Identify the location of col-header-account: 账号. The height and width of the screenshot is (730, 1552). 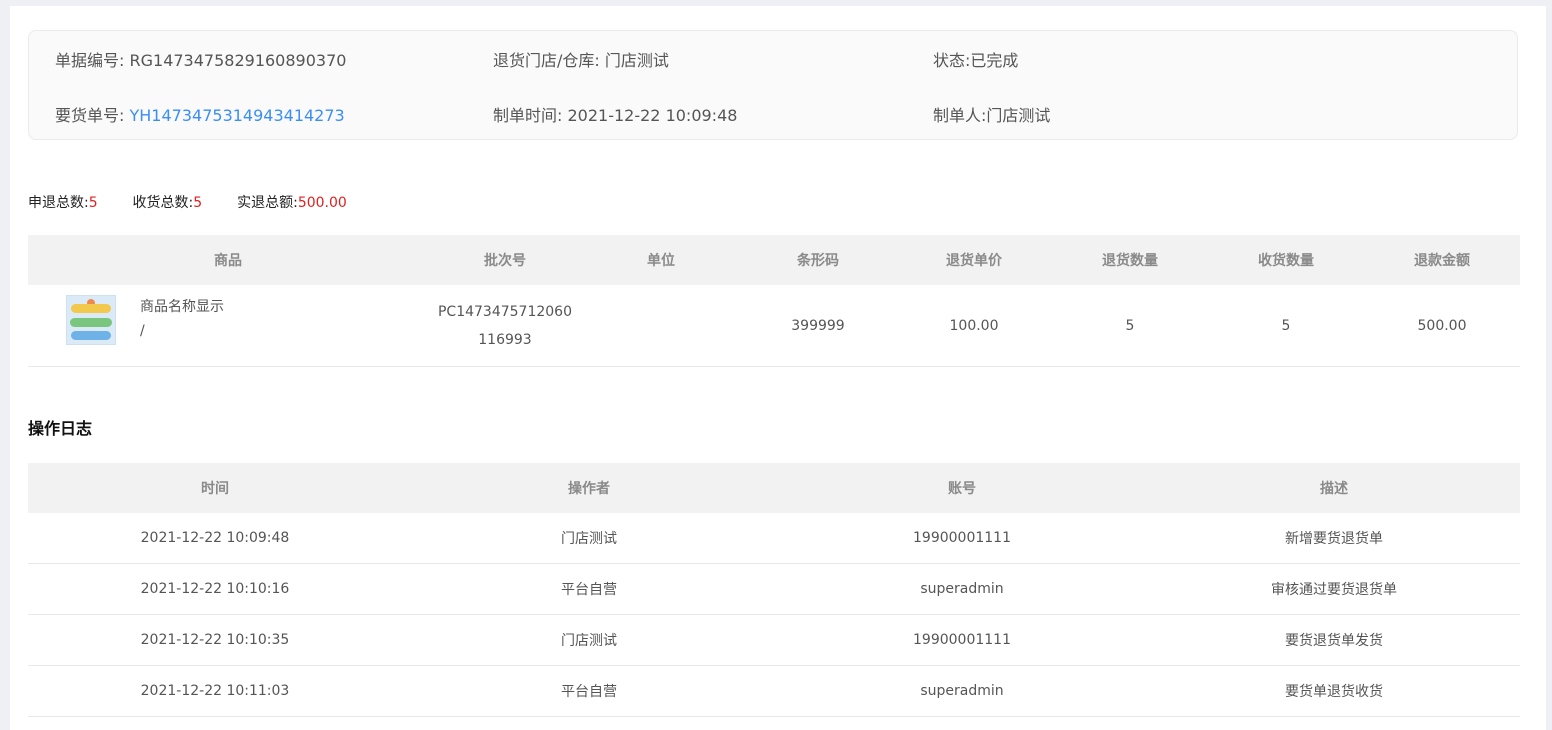
(962, 488).